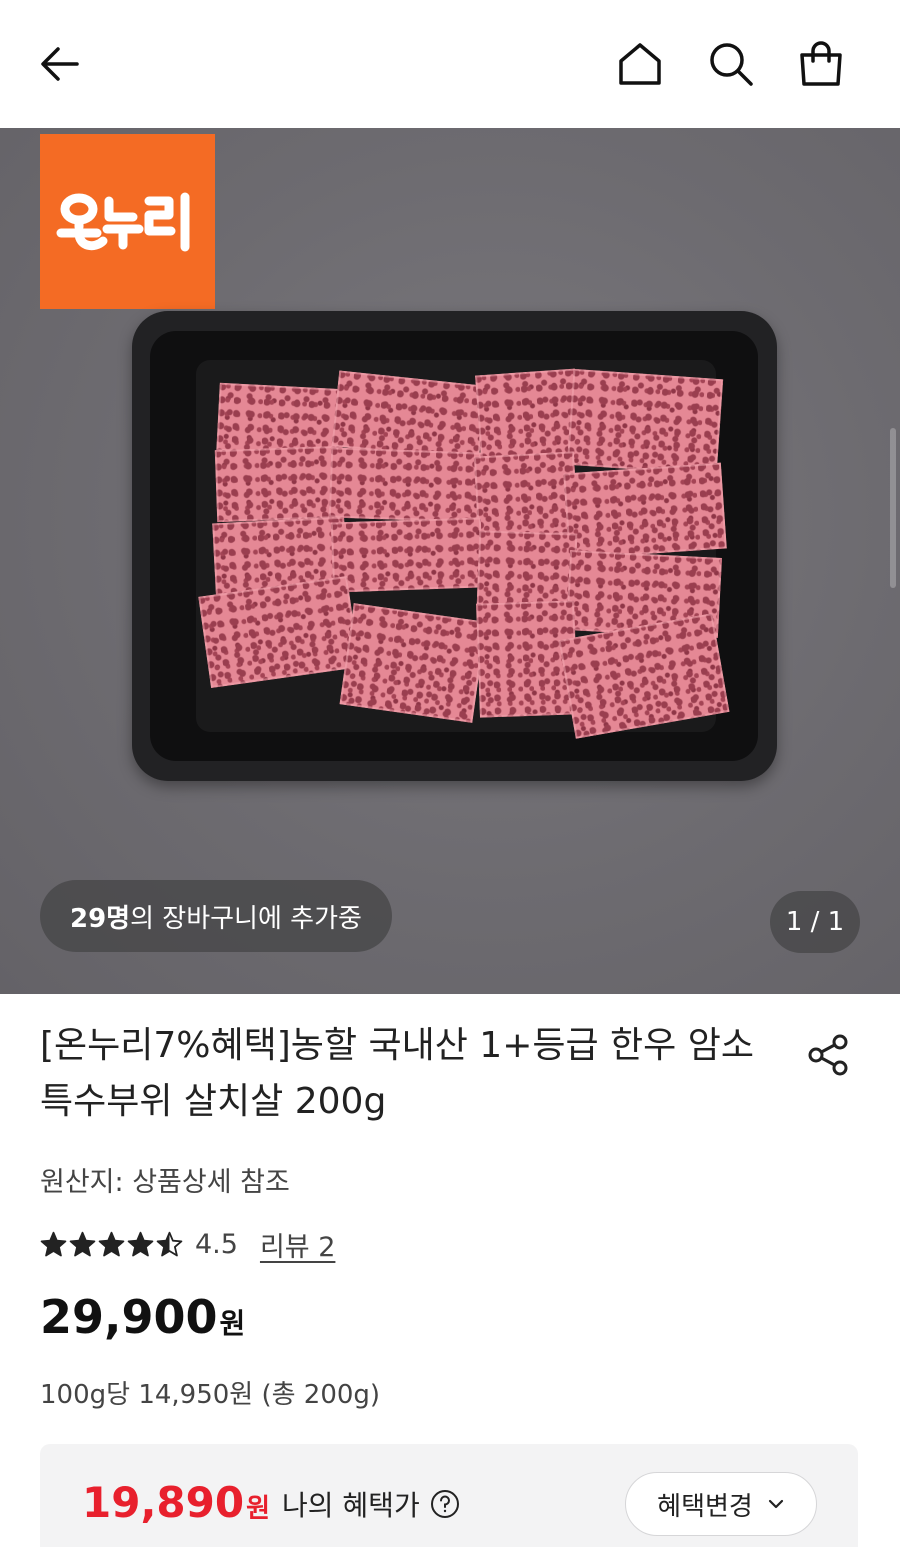 This screenshot has width=900, height=1547. I want to click on rating-row: 4.5 리뷰 2, so click(187, 1244).